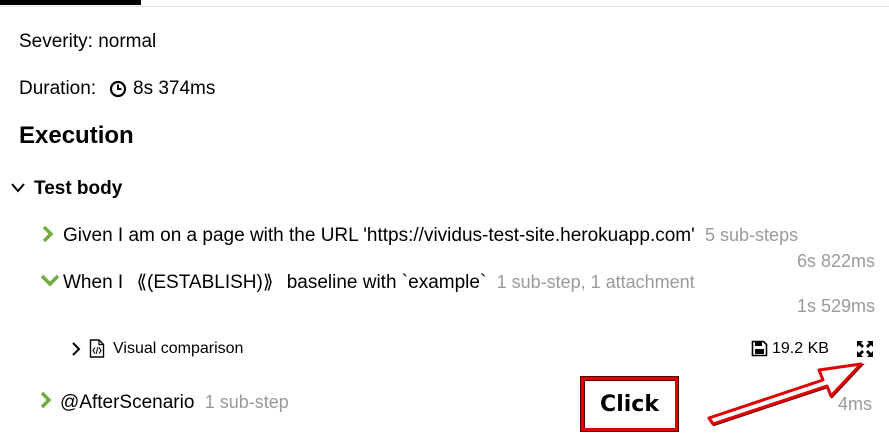  Describe the element at coordinates (246, 402) in the screenshot. I see `step-meta: 1 sub-step` at that location.